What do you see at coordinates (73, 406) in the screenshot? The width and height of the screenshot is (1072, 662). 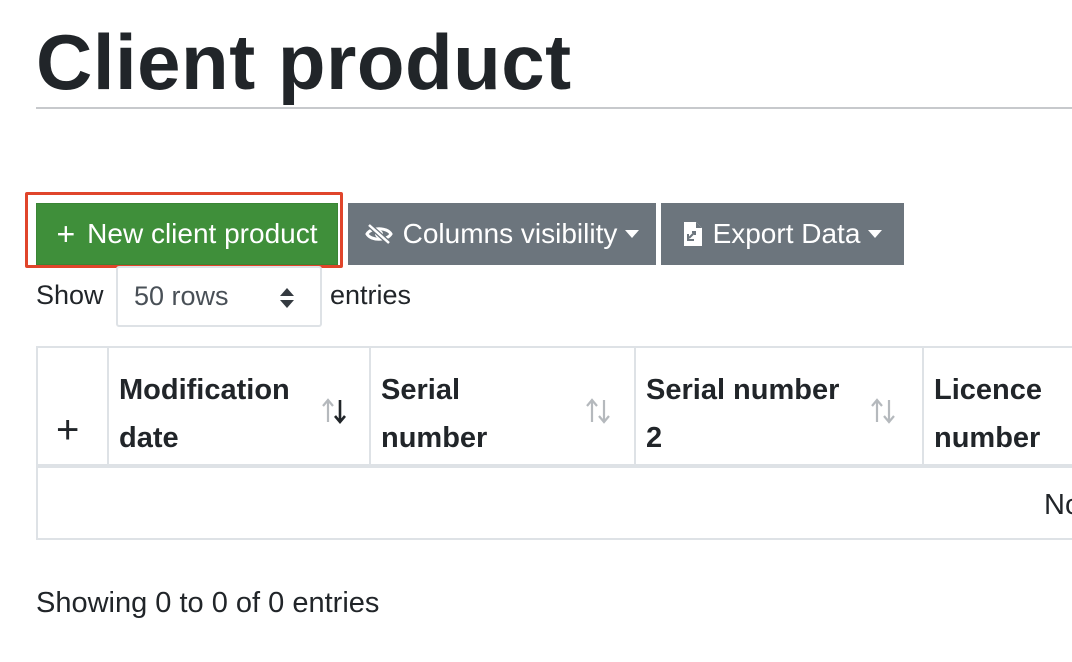 I see `expand-column-header: +` at bounding box center [73, 406].